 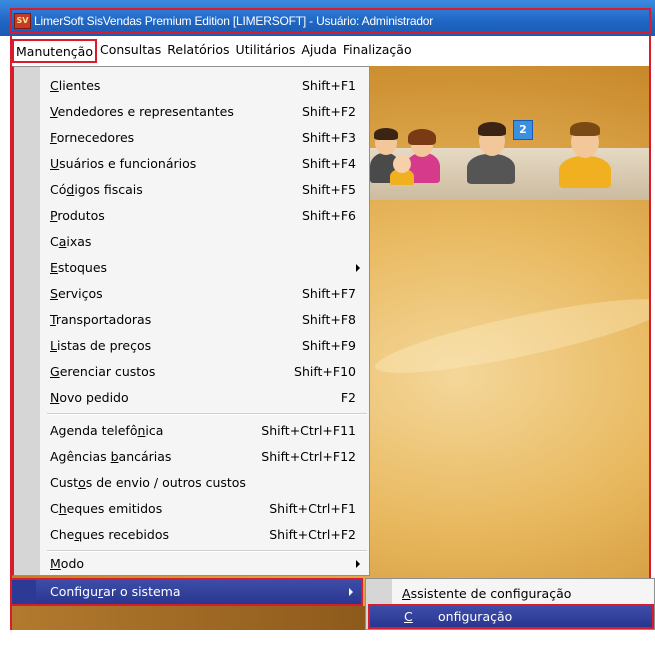 What do you see at coordinates (328, 215) in the screenshot?
I see `menu-item-shortcut: Shift+F6` at bounding box center [328, 215].